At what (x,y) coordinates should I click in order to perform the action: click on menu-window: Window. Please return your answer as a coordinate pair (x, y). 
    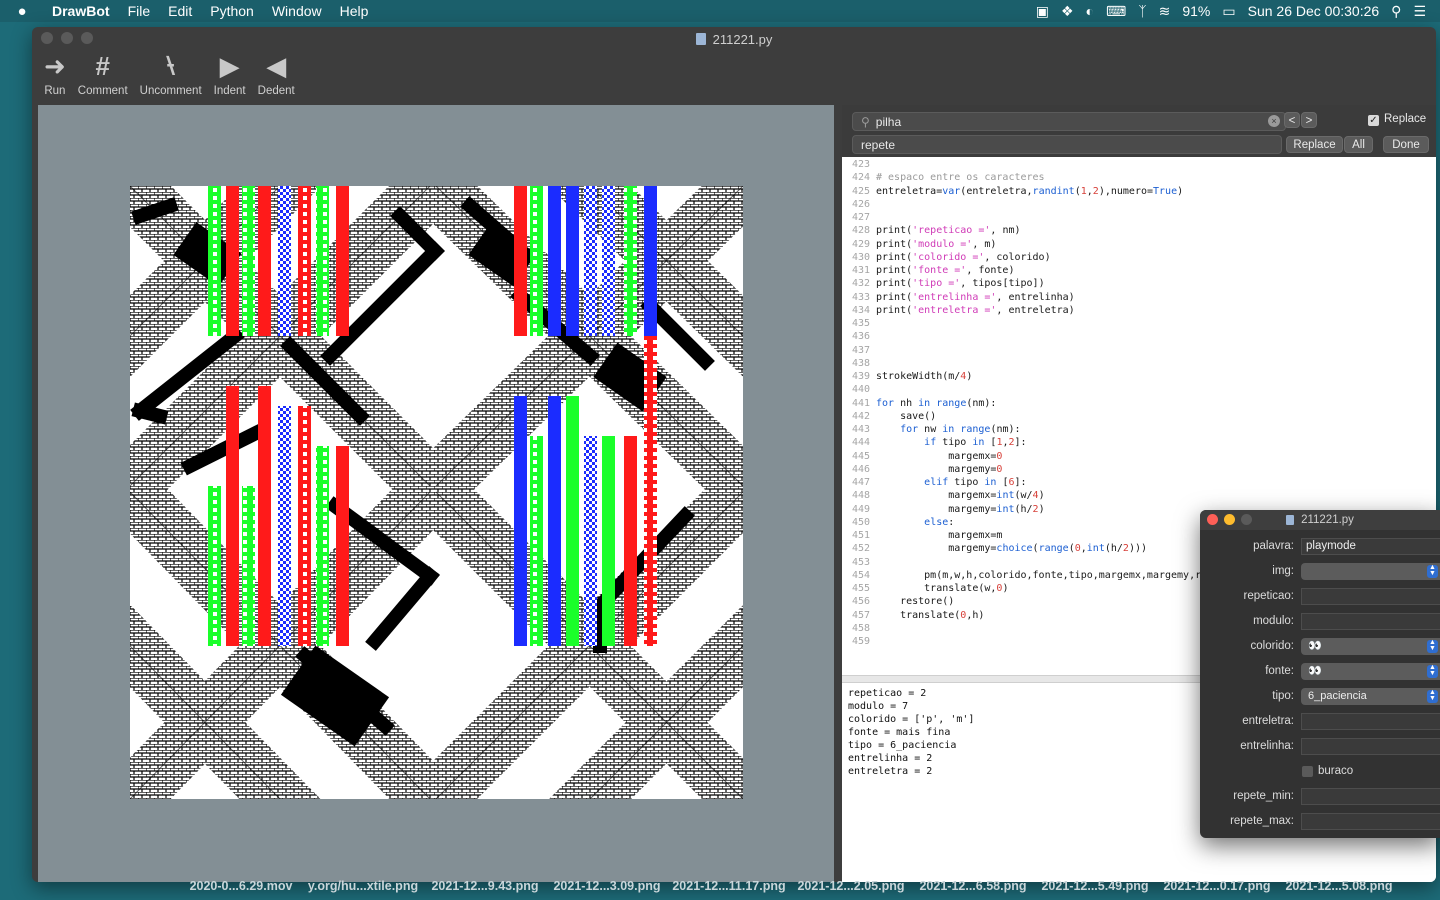
    Looking at the image, I should click on (297, 11).